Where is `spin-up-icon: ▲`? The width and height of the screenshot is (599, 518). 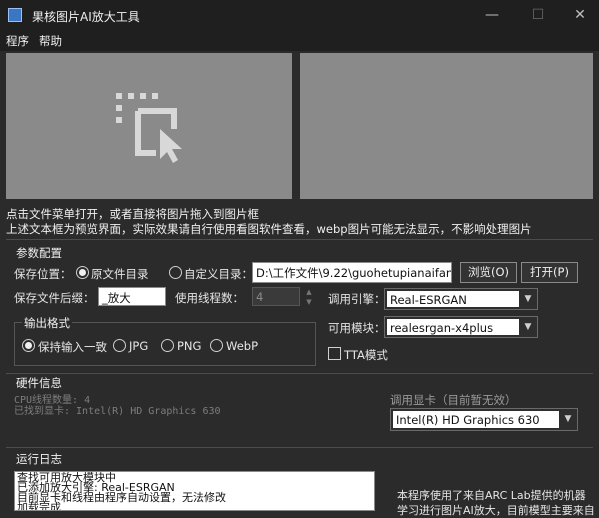
spin-up-icon: ▲ is located at coordinates (309, 292).